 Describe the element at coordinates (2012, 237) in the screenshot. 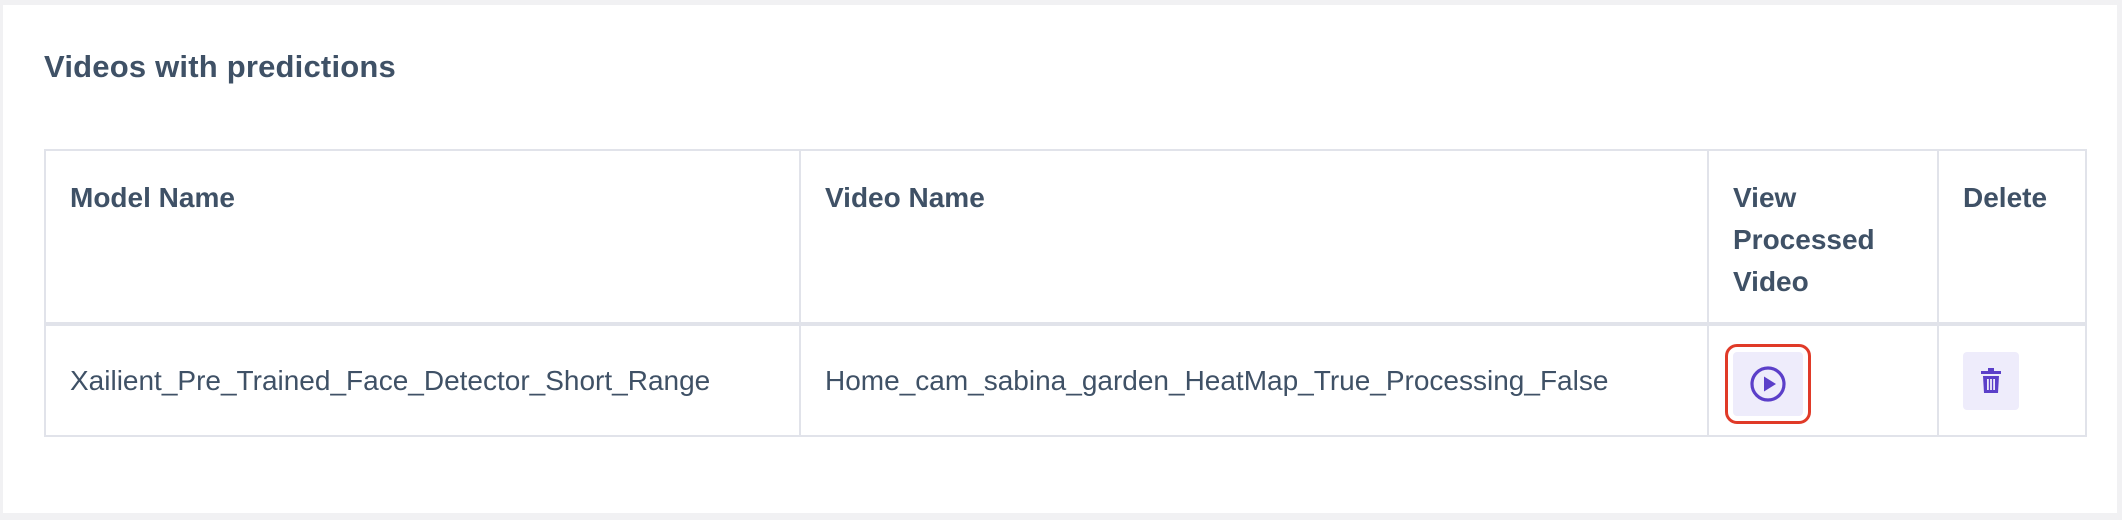

I see `header-delete: Delete` at that location.